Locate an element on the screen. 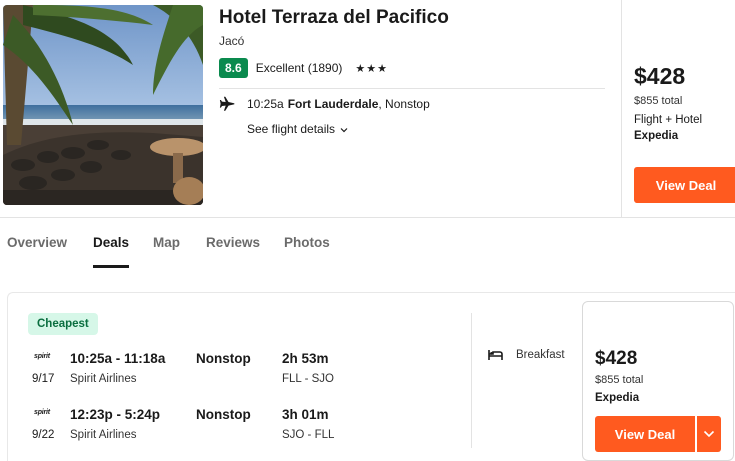  hotel-photo is located at coordinates (103, 105).